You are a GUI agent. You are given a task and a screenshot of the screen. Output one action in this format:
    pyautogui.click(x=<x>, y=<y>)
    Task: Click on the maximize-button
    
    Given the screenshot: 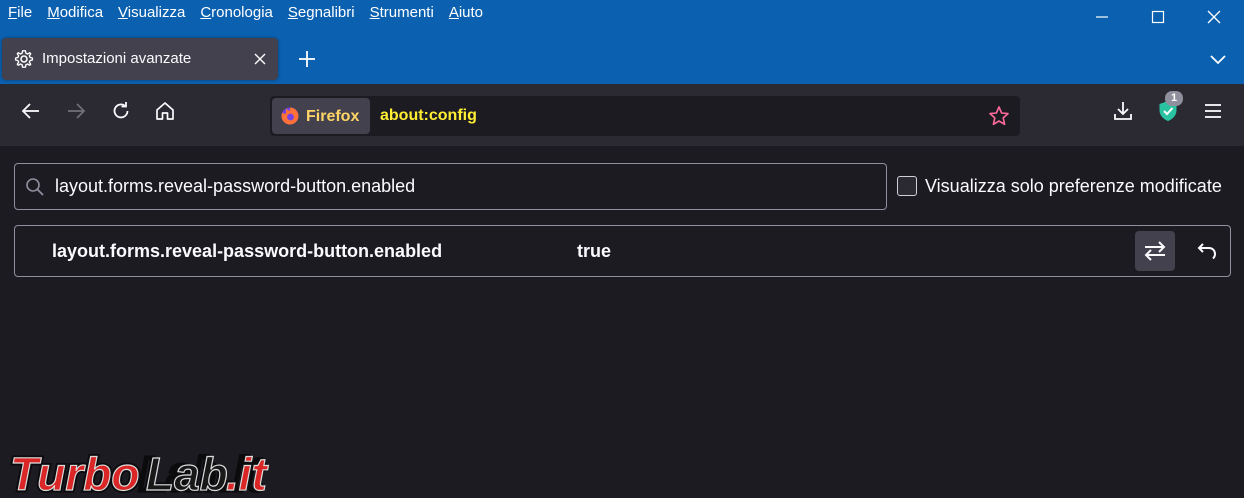 What is the action you would take?
    pyautogui.click(x=1158, y=17)
    